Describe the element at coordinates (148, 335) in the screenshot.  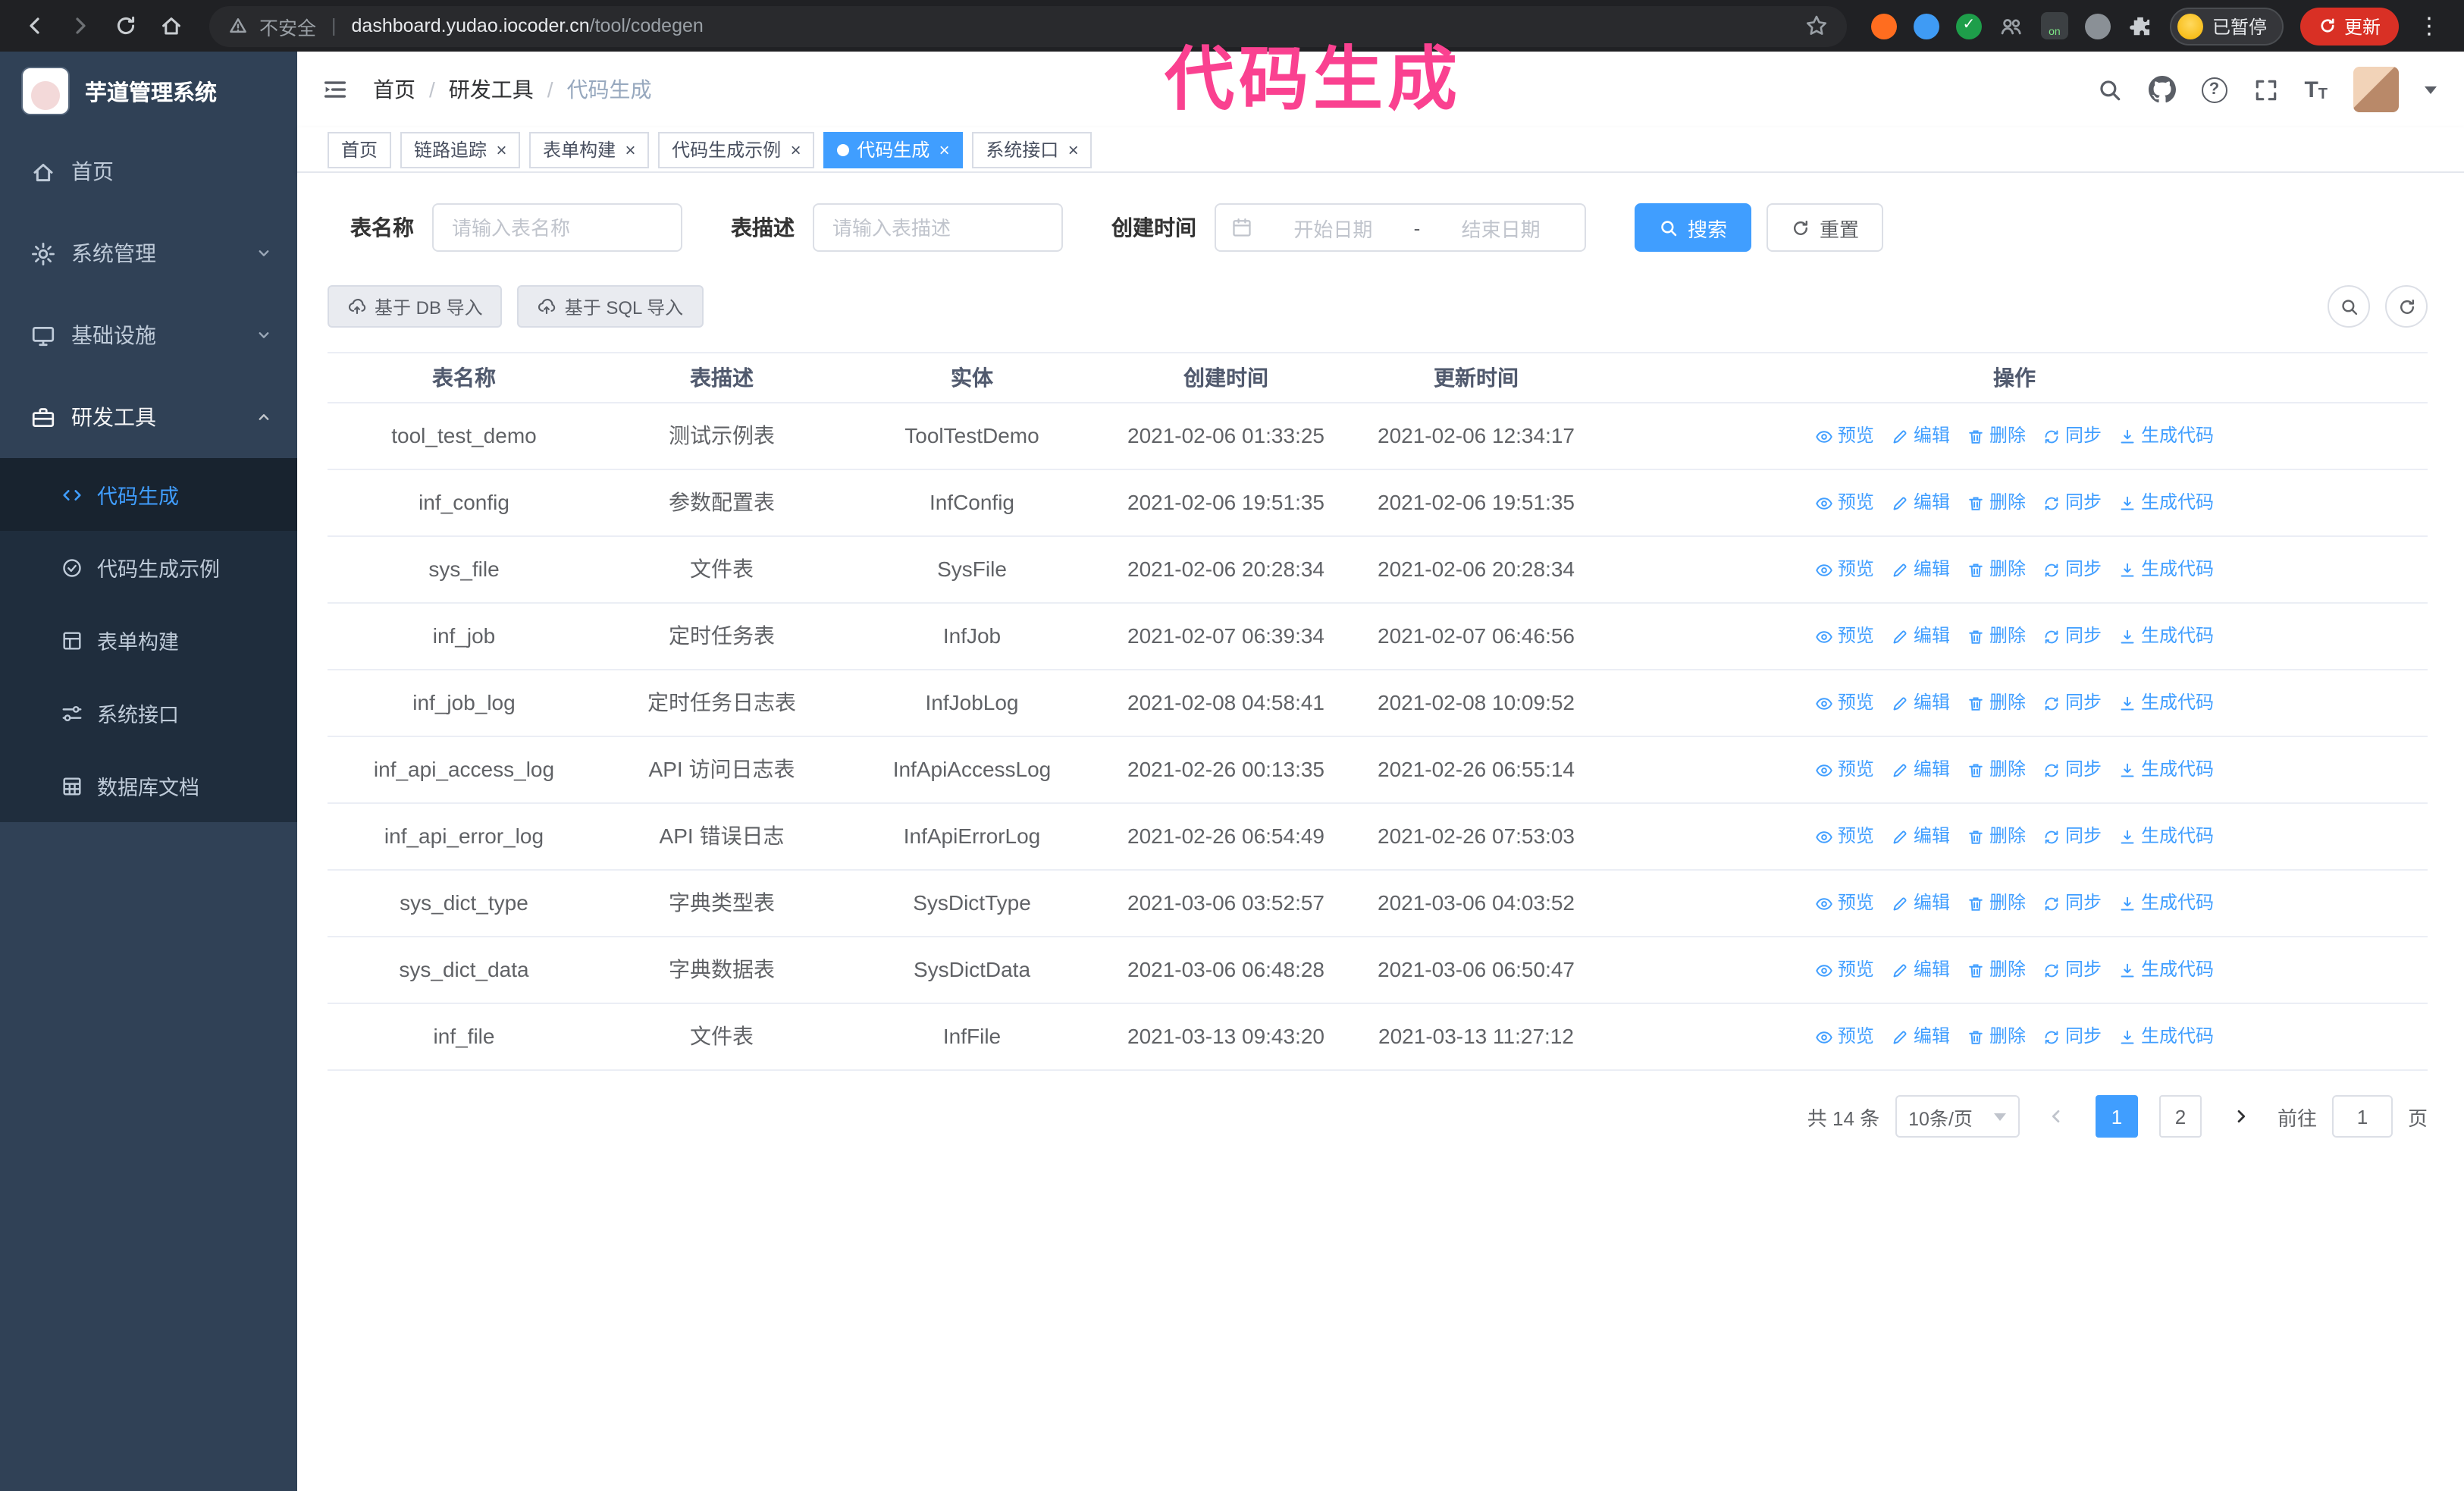
I see `sidebar-item-infrastructure: 基础设施` at that location.